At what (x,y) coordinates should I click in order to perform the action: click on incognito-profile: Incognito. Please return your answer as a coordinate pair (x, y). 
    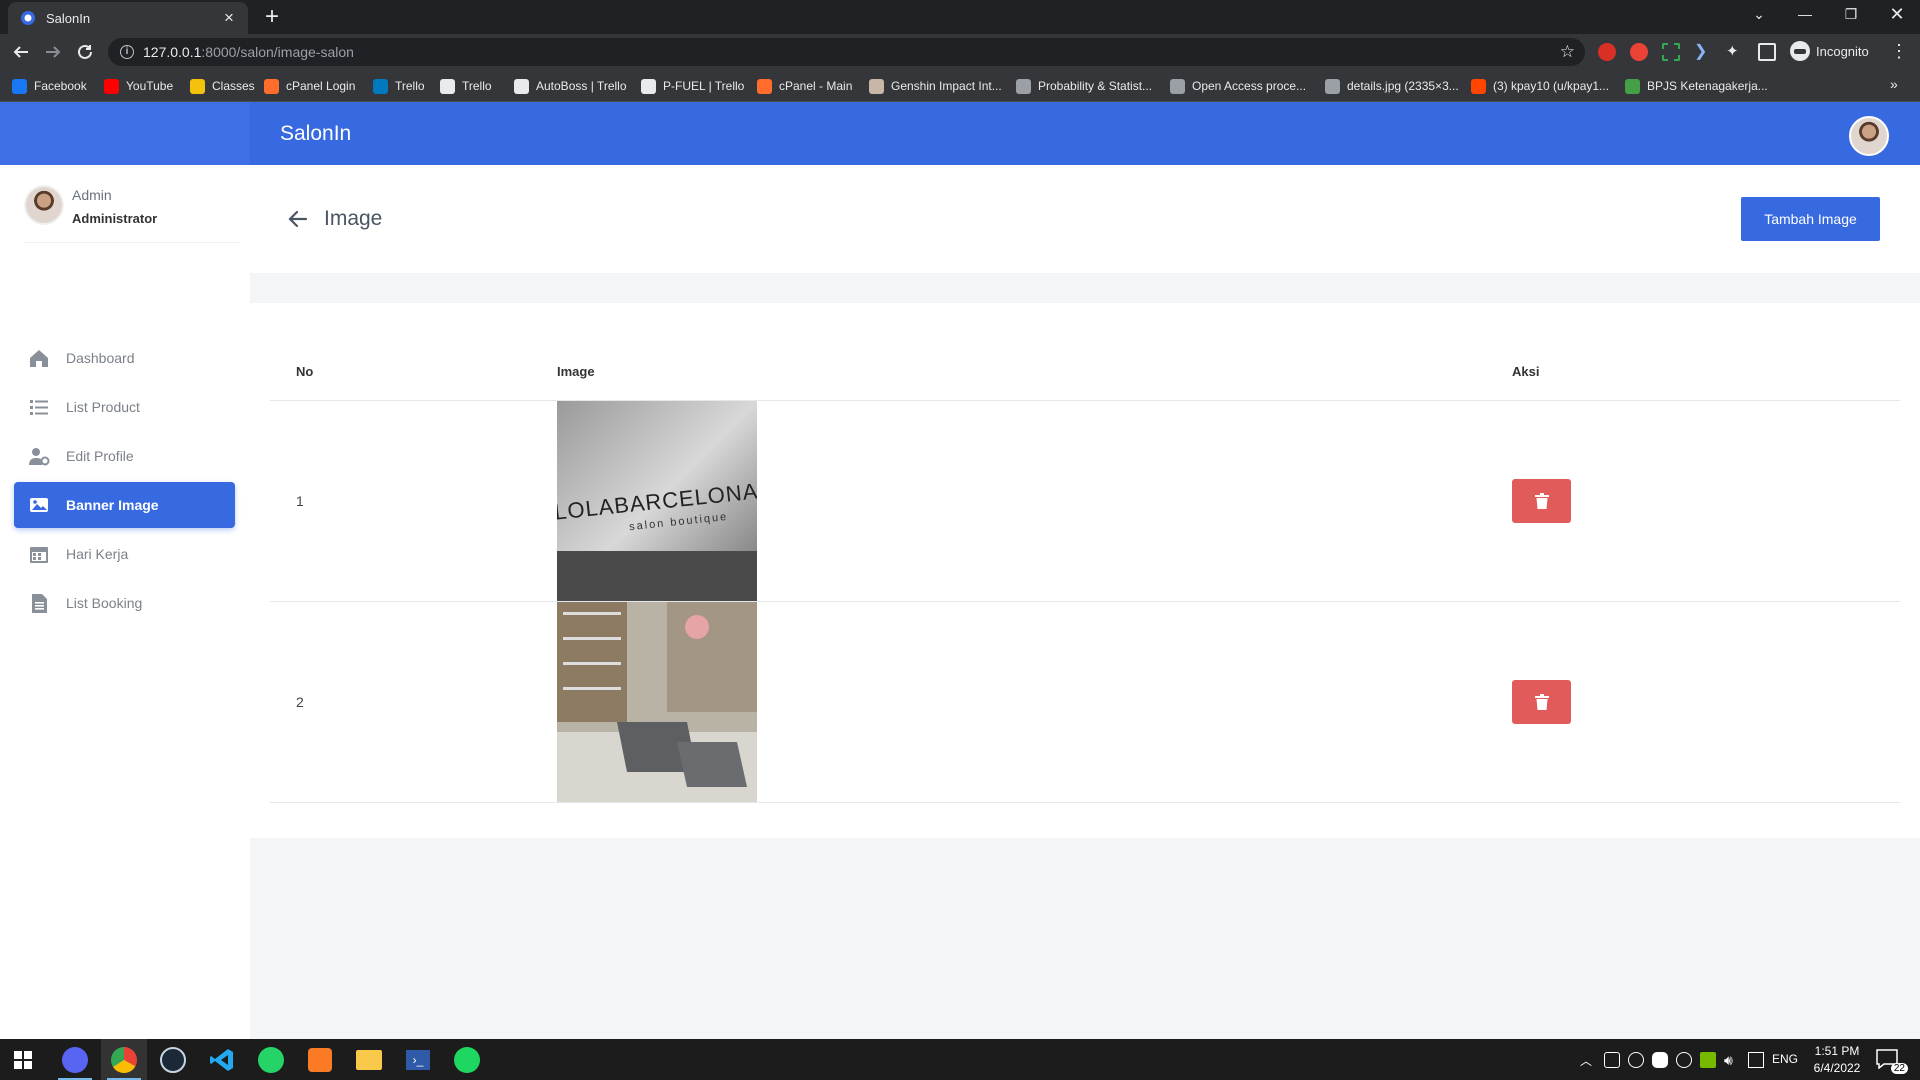
    Looking at the image, I should click on (1829, 51).